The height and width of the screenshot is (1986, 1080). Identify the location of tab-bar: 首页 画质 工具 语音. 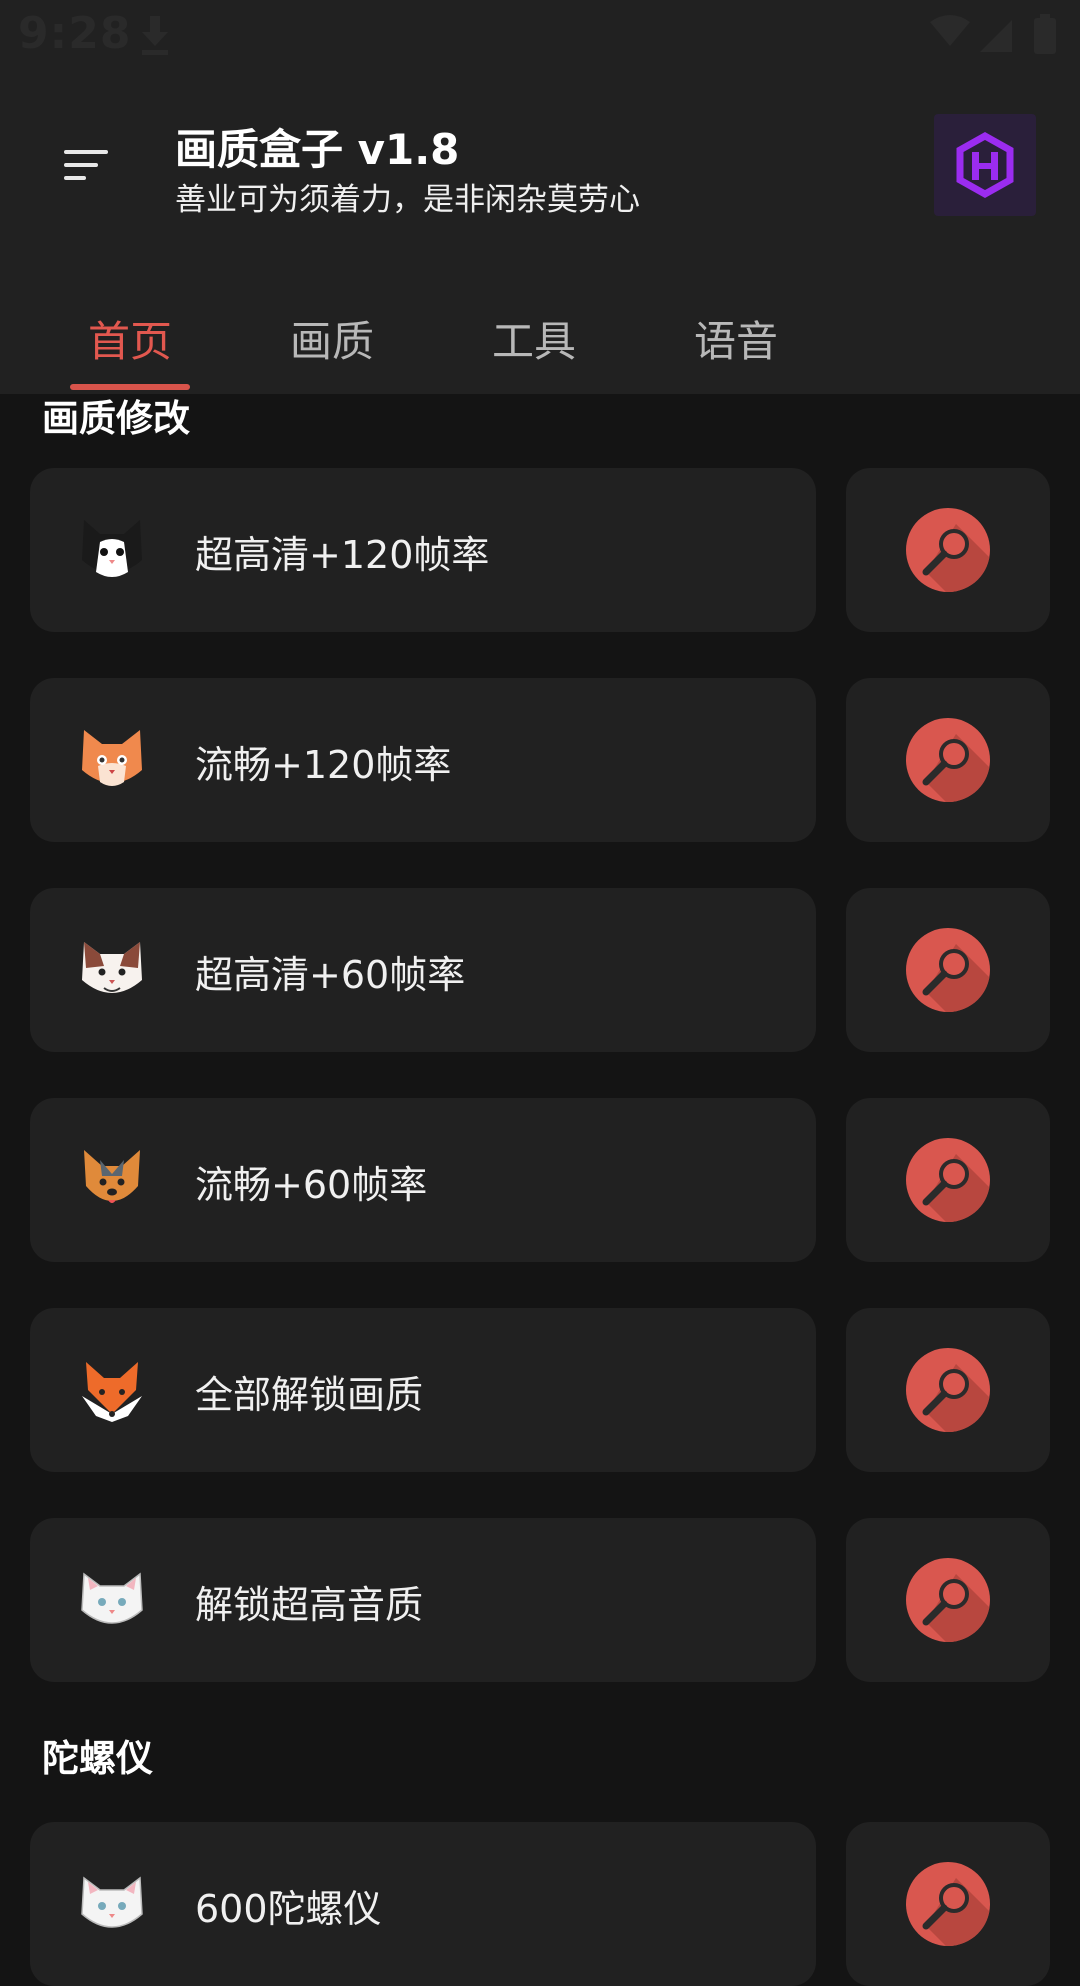
(540, 342).